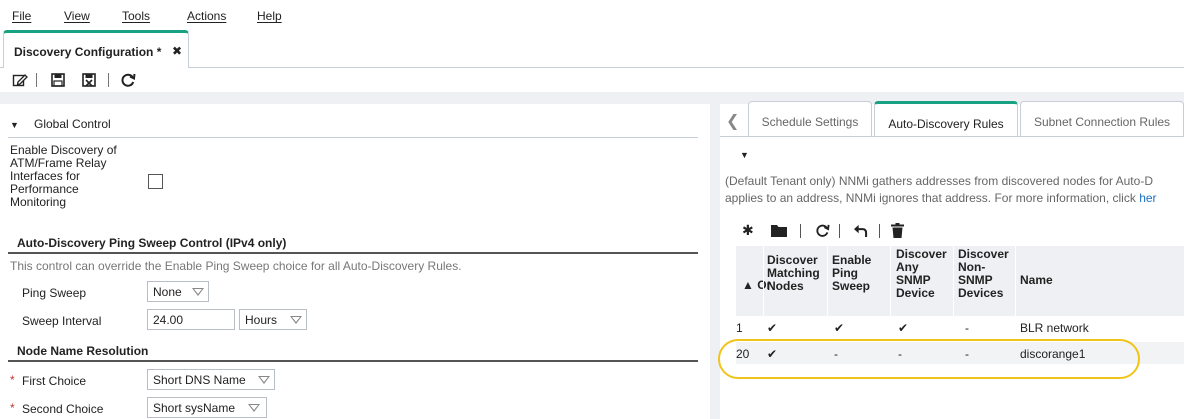 Image resolution: width=1184 pixels, height=419 pixels. What do you see at coordinates (77, 16) in the screenshot?
I see `menu-view: View` at bounding box center [77, 16].